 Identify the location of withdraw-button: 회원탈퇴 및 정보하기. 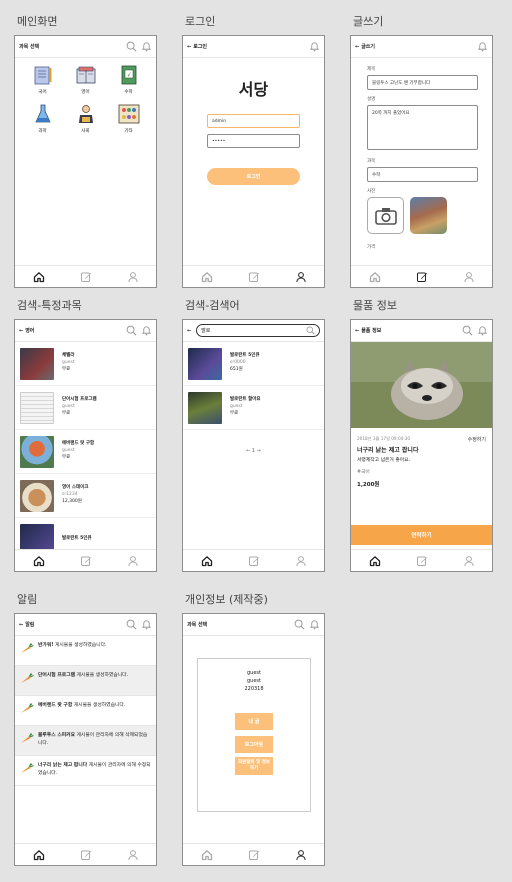
(254, 766).